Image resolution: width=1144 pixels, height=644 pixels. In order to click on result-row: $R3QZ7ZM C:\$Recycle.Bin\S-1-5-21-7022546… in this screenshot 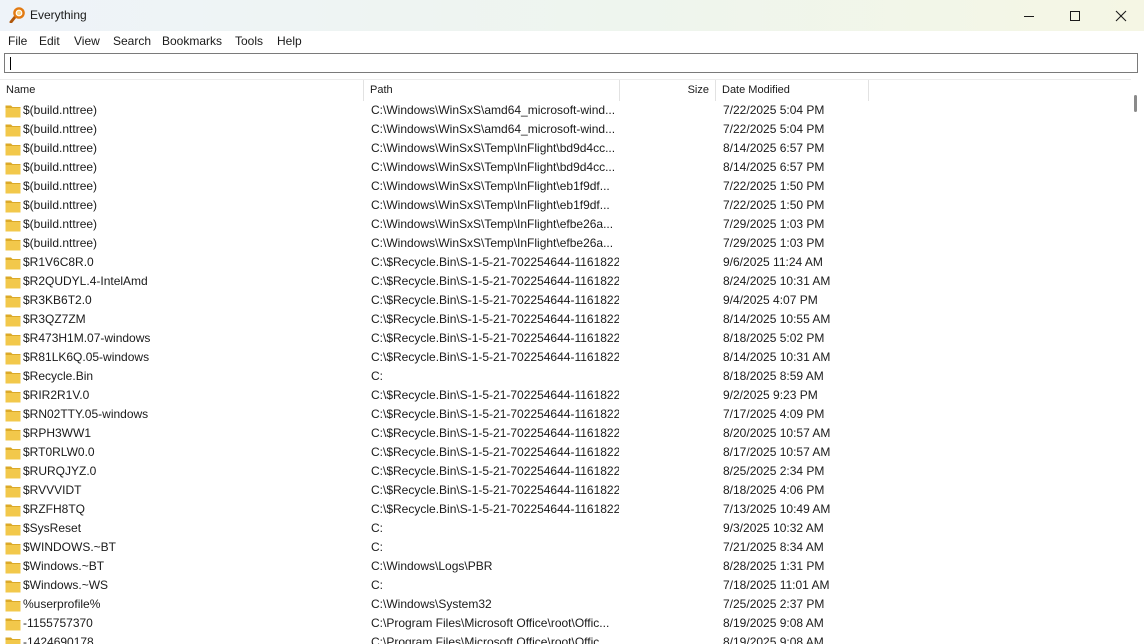, I will do `click(565, 319)`.